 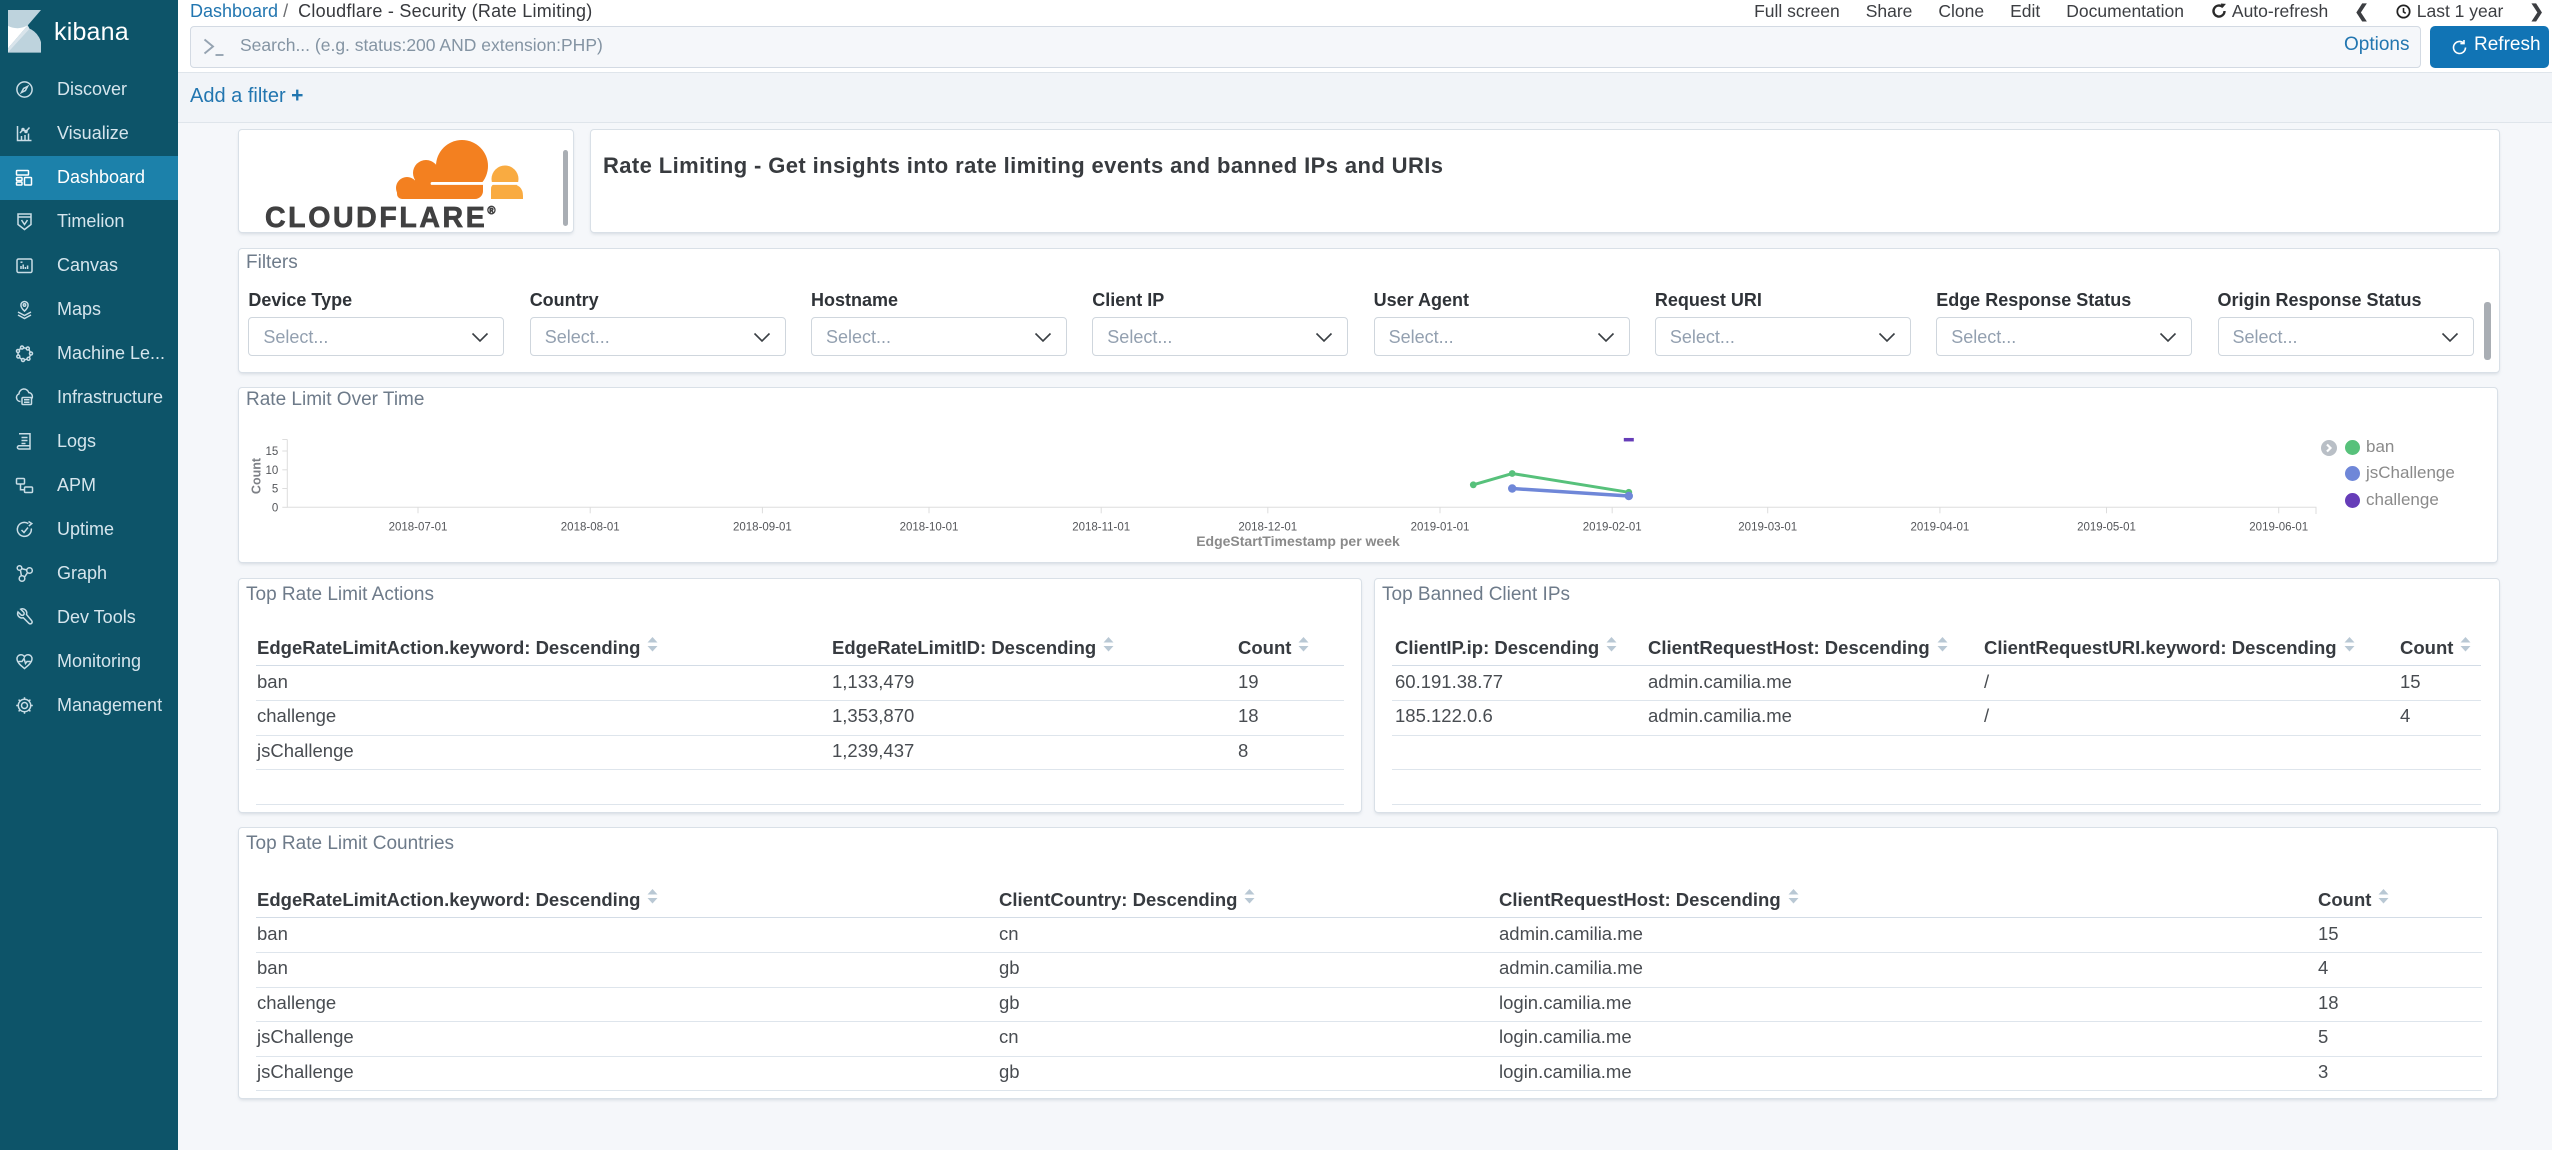 I want to click on svg-text: 0, so click(x=275, y=508).